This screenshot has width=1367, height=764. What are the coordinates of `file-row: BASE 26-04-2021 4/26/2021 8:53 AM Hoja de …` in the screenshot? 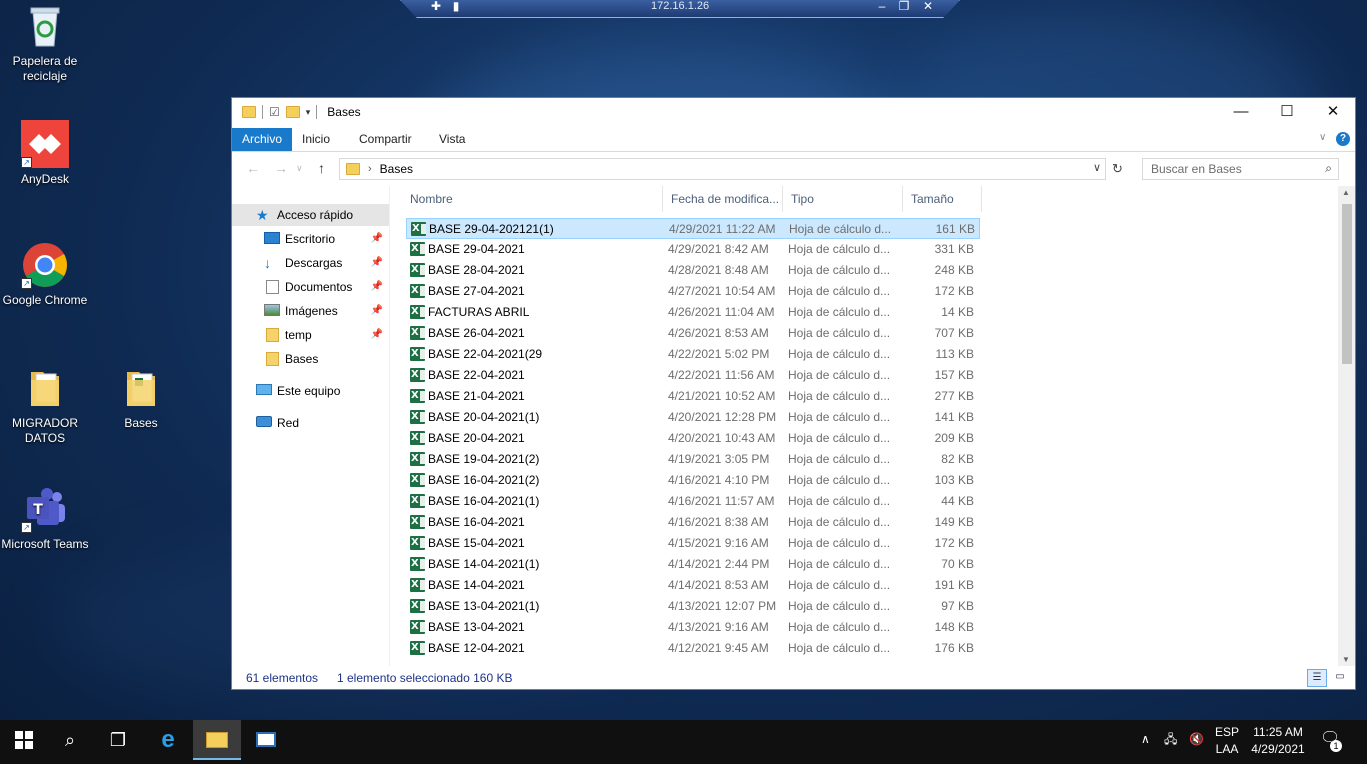 It's located at (693, 333).